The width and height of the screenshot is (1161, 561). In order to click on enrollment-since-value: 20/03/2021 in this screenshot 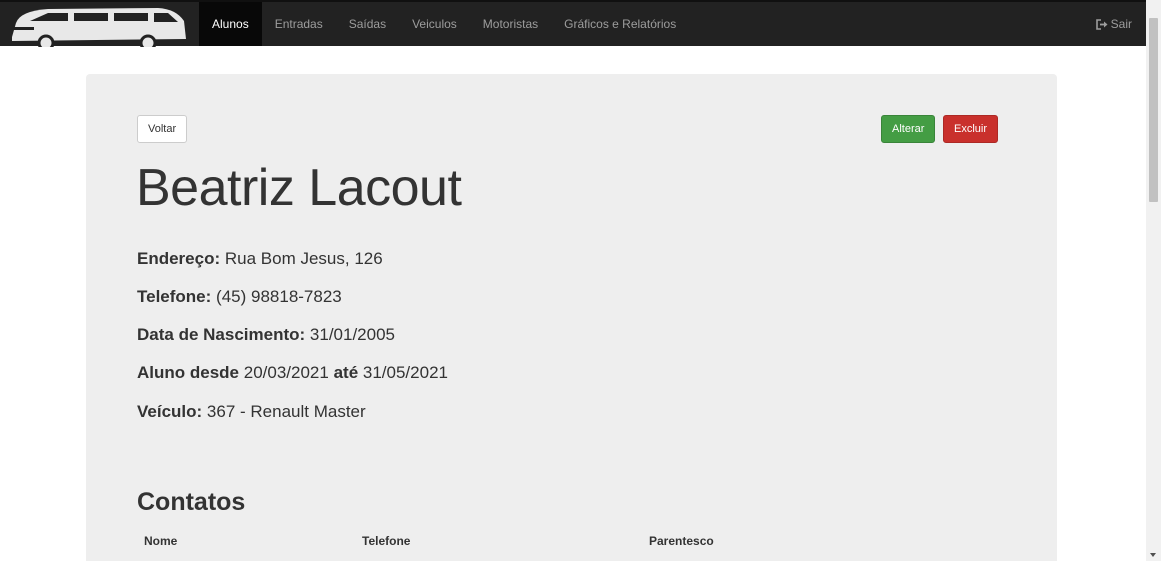, I will do `click(286, 372)`.